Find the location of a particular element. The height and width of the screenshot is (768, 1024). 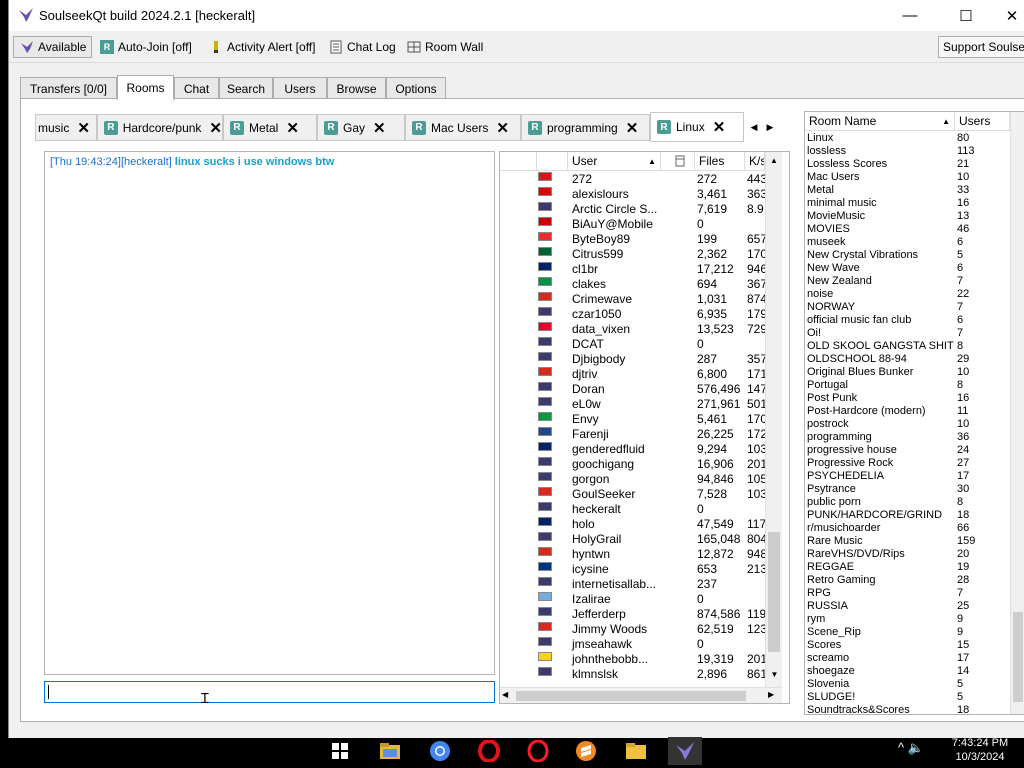

list-item: Progressive Rock 27 is located at coordinates (907, 463).